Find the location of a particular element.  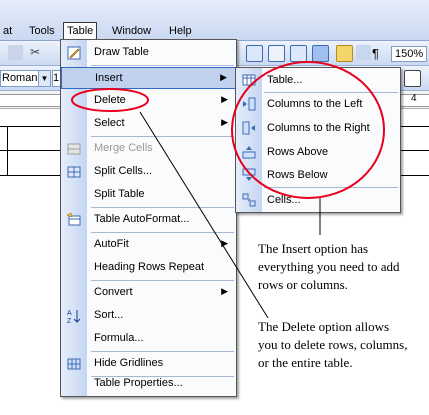

autoformat-icon is located at coordinates (73, 219).